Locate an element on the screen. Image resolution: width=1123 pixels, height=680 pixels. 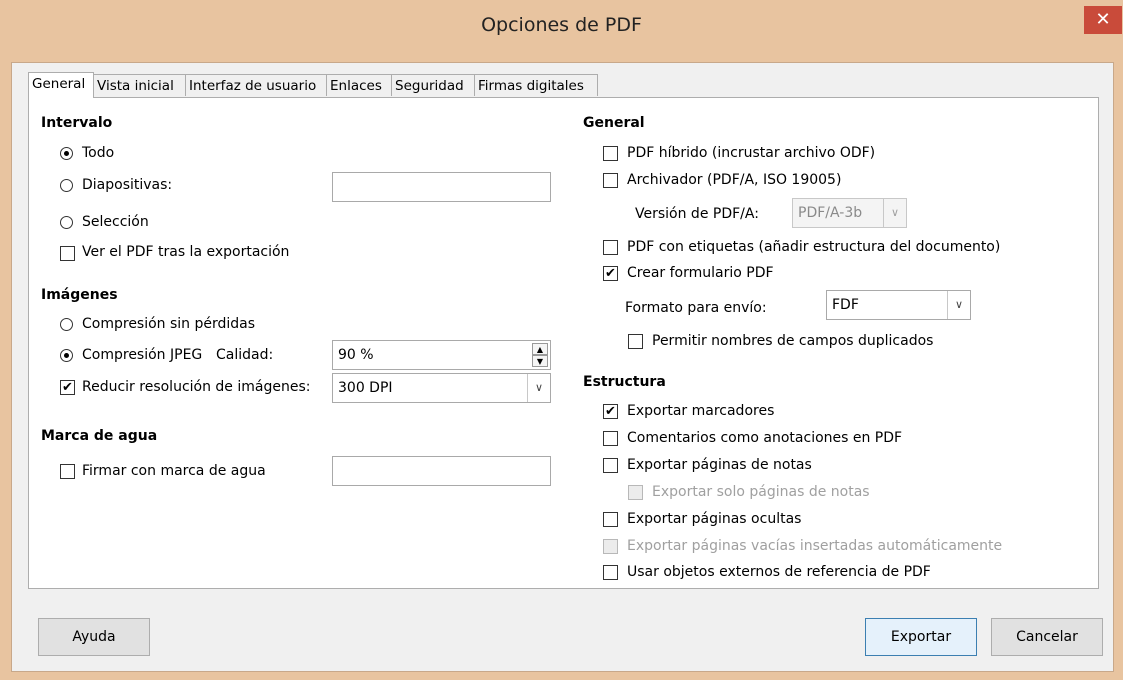
marcadores-checkbox: ✔ is located at coordinates (610, 411).